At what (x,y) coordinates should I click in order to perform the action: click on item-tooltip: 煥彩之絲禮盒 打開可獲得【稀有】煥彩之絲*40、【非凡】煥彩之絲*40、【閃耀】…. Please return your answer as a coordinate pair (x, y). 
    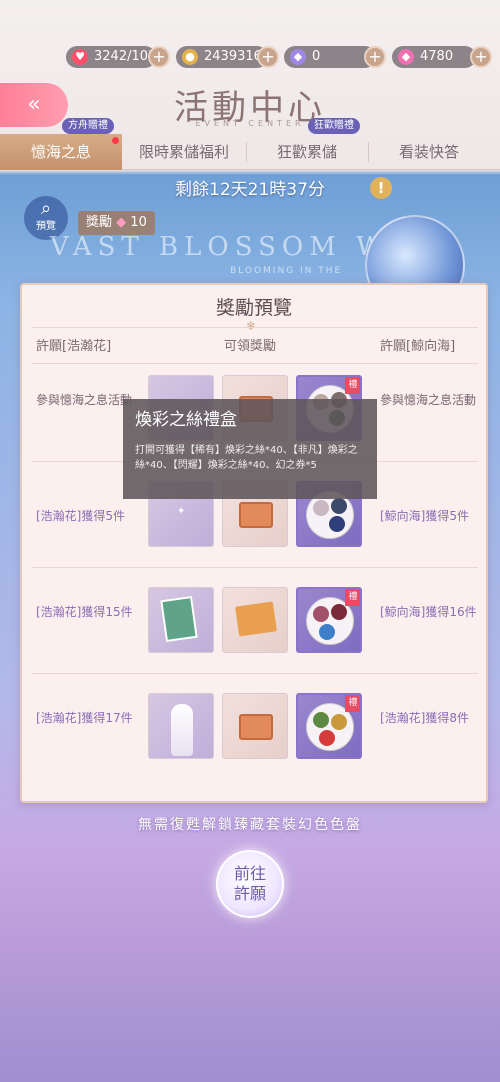
    Looking at the image, I should click on (250, 449).